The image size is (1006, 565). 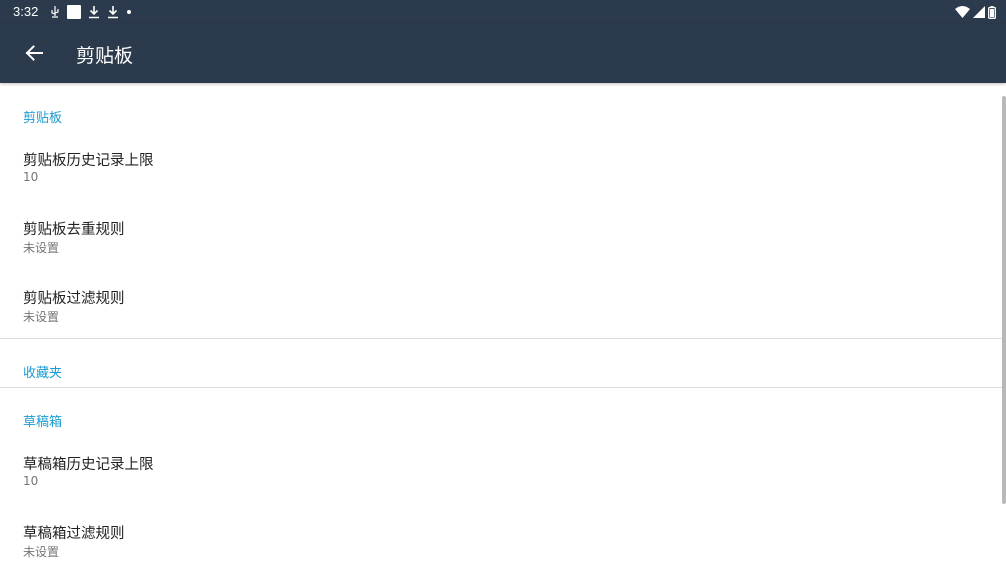 What do you see at coordinates (88, 161) in the screenshot?
I see `pref-title: 剪贴板历史记录上限` at bounding box center [88, 161].